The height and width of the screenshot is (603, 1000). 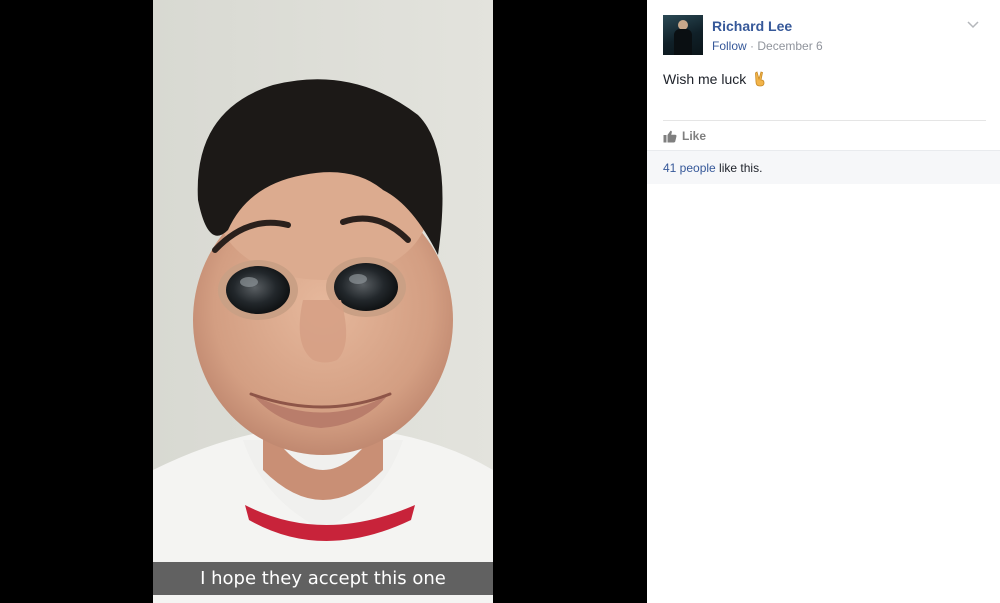 What do you see at coordinates (828, 35) in the screenshot?
I see `post-header: Richard Lee Follow · December 6` at bounding box center [828, 35].